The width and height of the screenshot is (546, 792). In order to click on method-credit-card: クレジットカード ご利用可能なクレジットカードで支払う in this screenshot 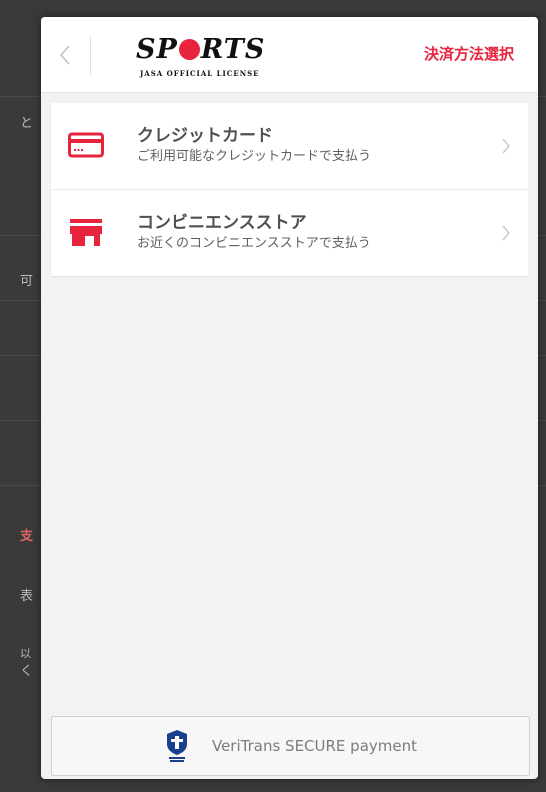, I will do `click(289, 146)`.